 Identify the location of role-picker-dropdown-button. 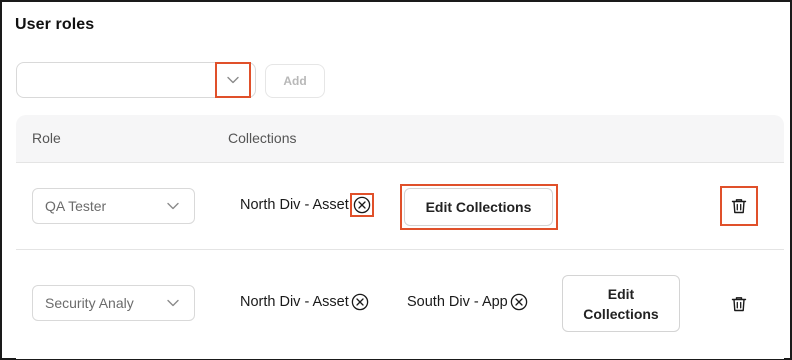
(233, 80).